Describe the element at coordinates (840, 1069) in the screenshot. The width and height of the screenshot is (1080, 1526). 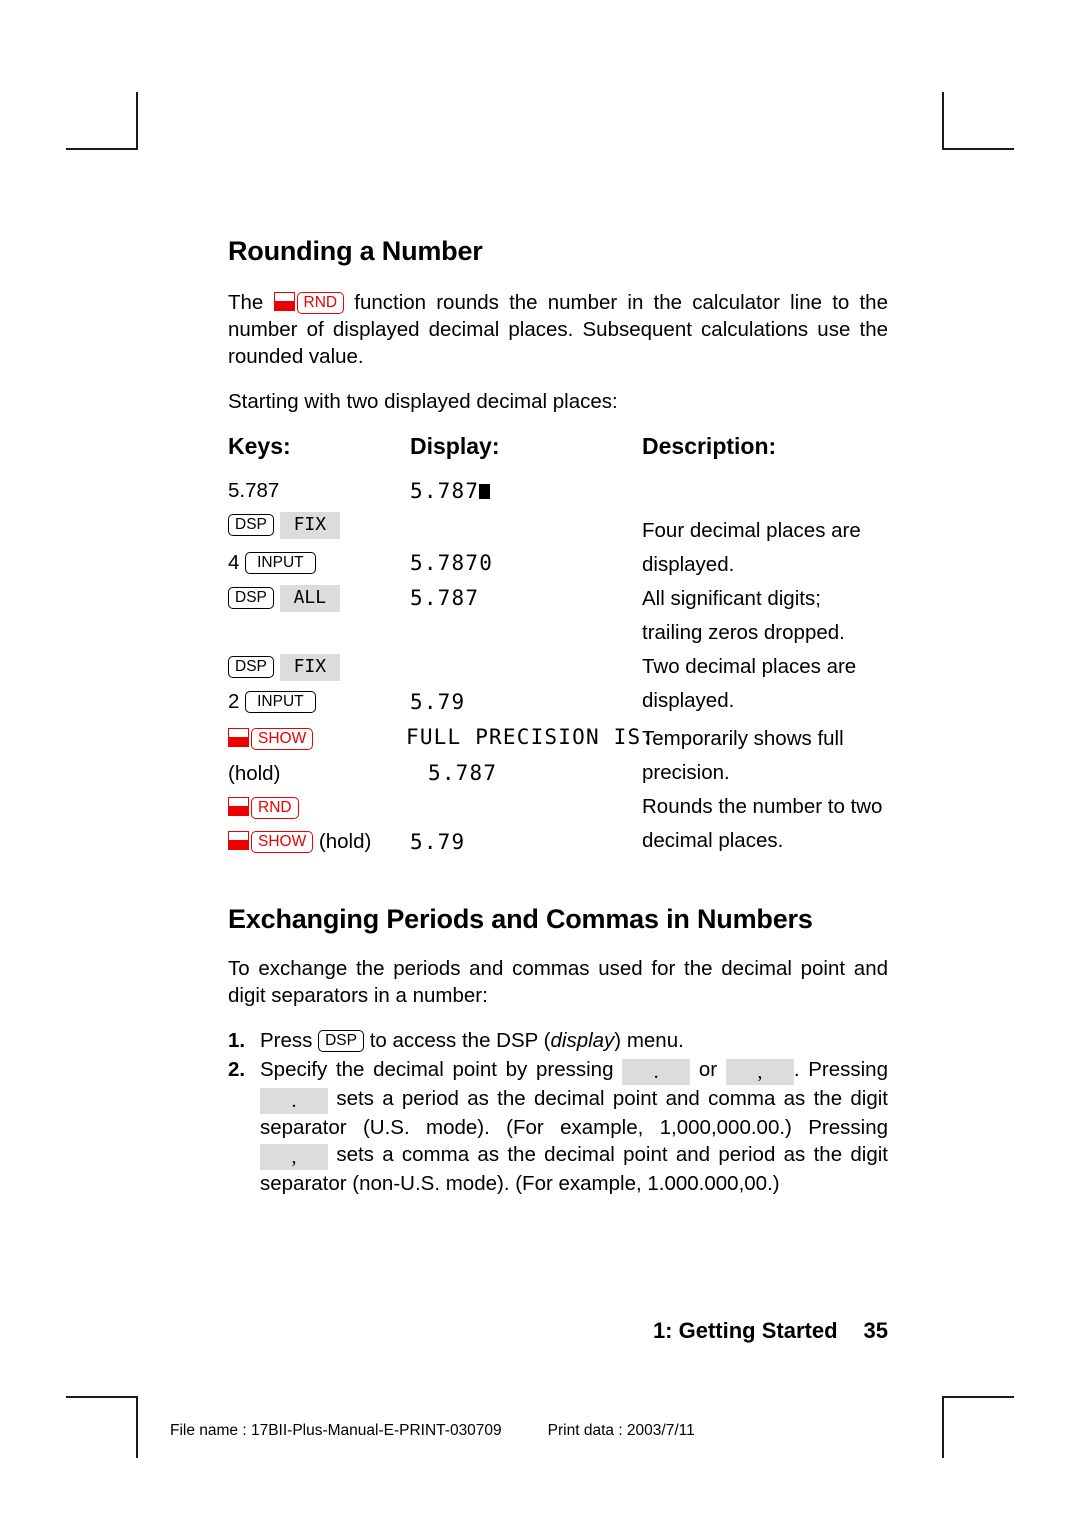
I see `step-2-text-3: . Pressing` at that location.